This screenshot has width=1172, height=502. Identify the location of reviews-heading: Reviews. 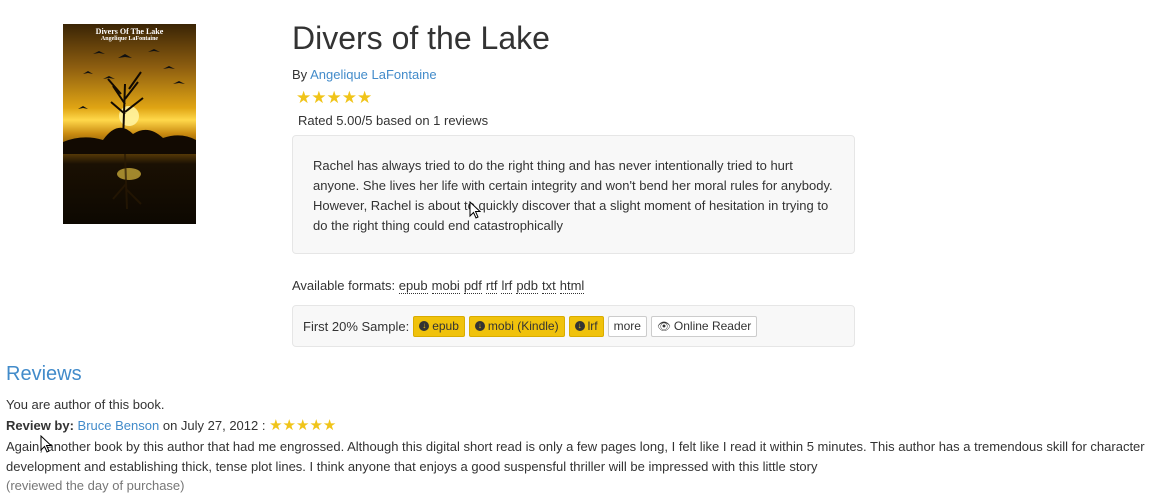
(44, 374).